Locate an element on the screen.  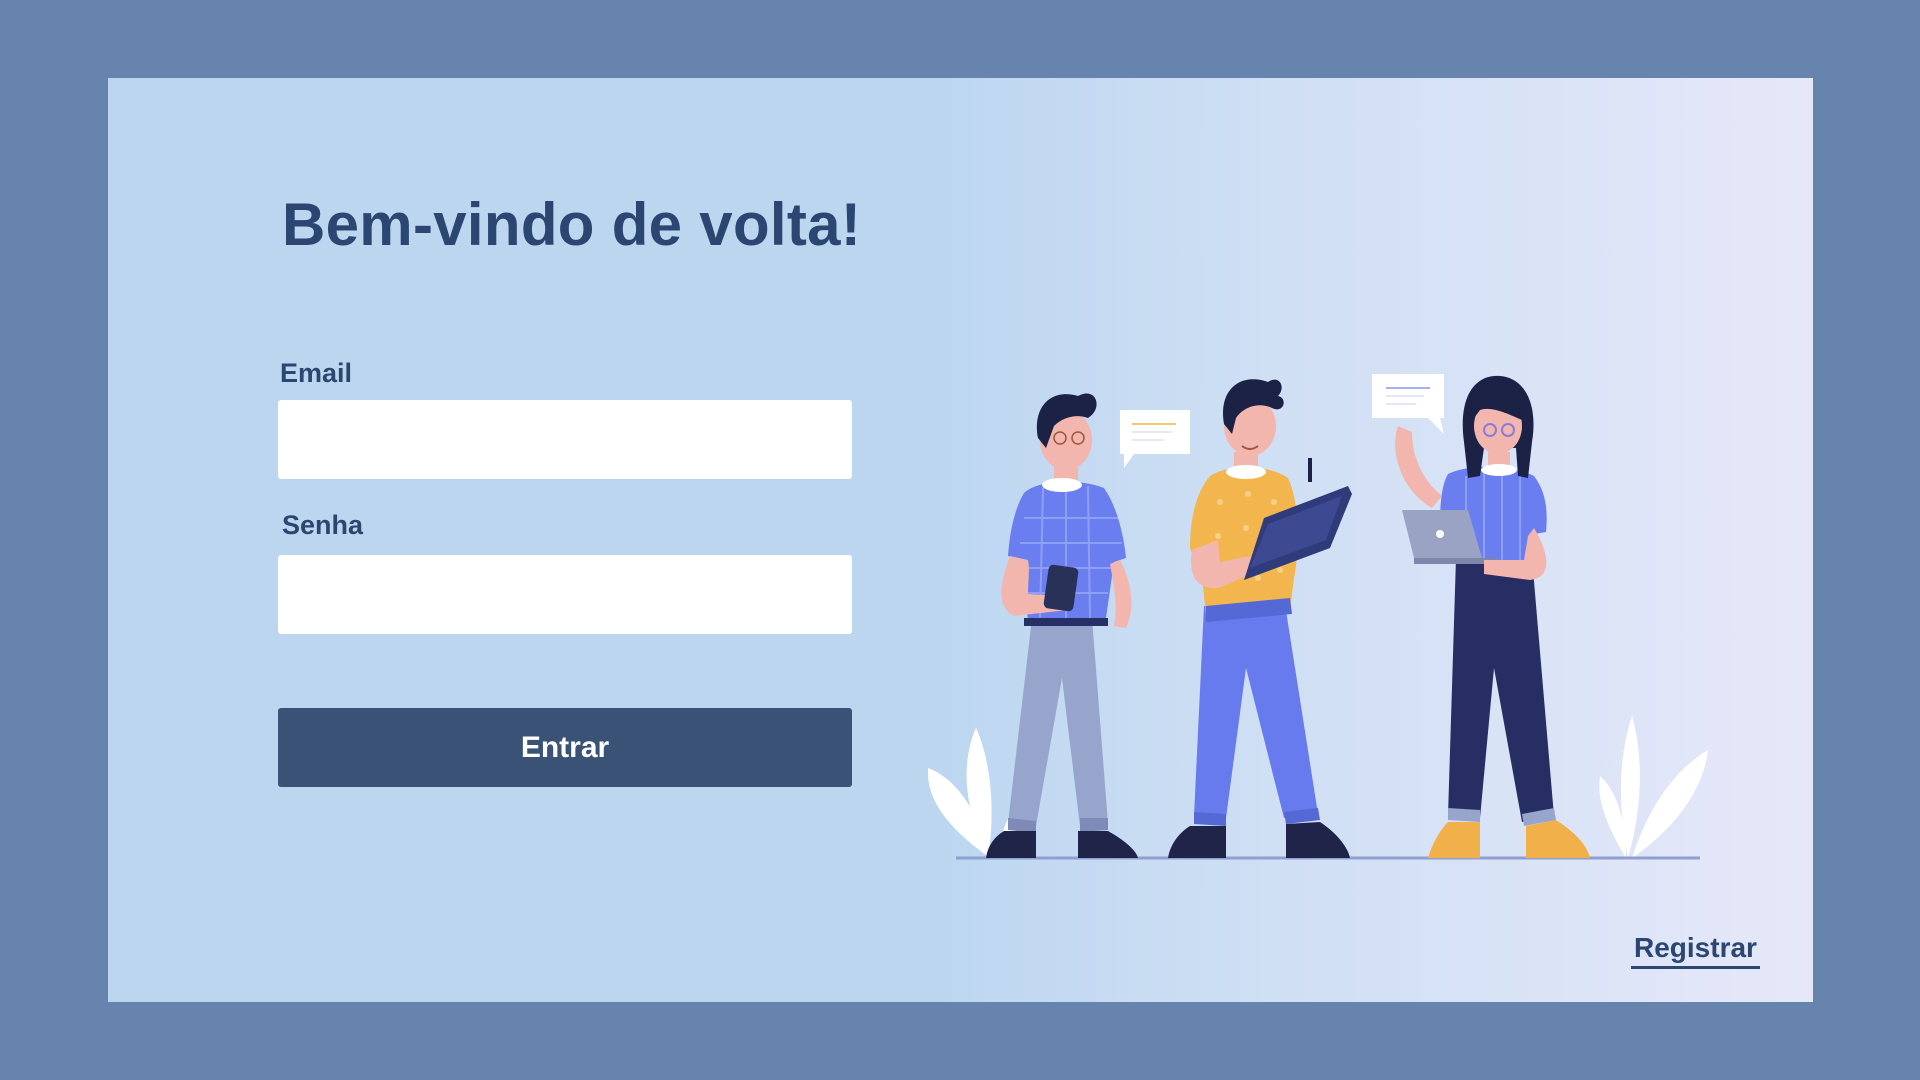
email-field is located at coordinates (565, 439).